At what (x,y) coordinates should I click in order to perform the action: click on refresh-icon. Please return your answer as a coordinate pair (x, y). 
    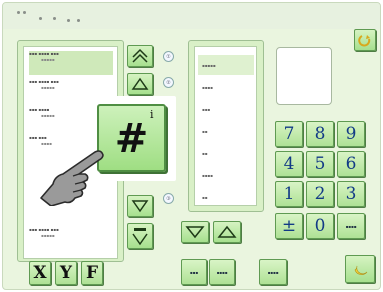
    Looking at the image, I should click on (364, 41).